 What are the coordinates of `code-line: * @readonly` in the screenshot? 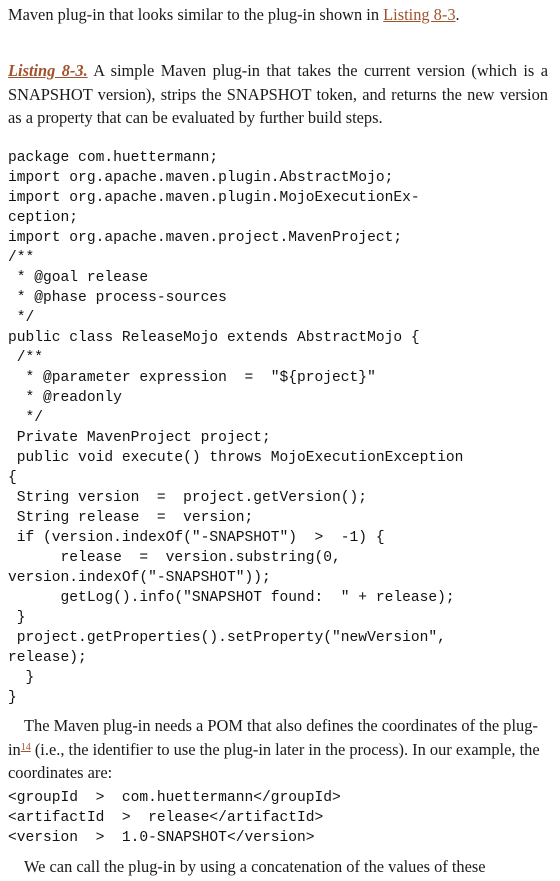 It's located at (65, 398).